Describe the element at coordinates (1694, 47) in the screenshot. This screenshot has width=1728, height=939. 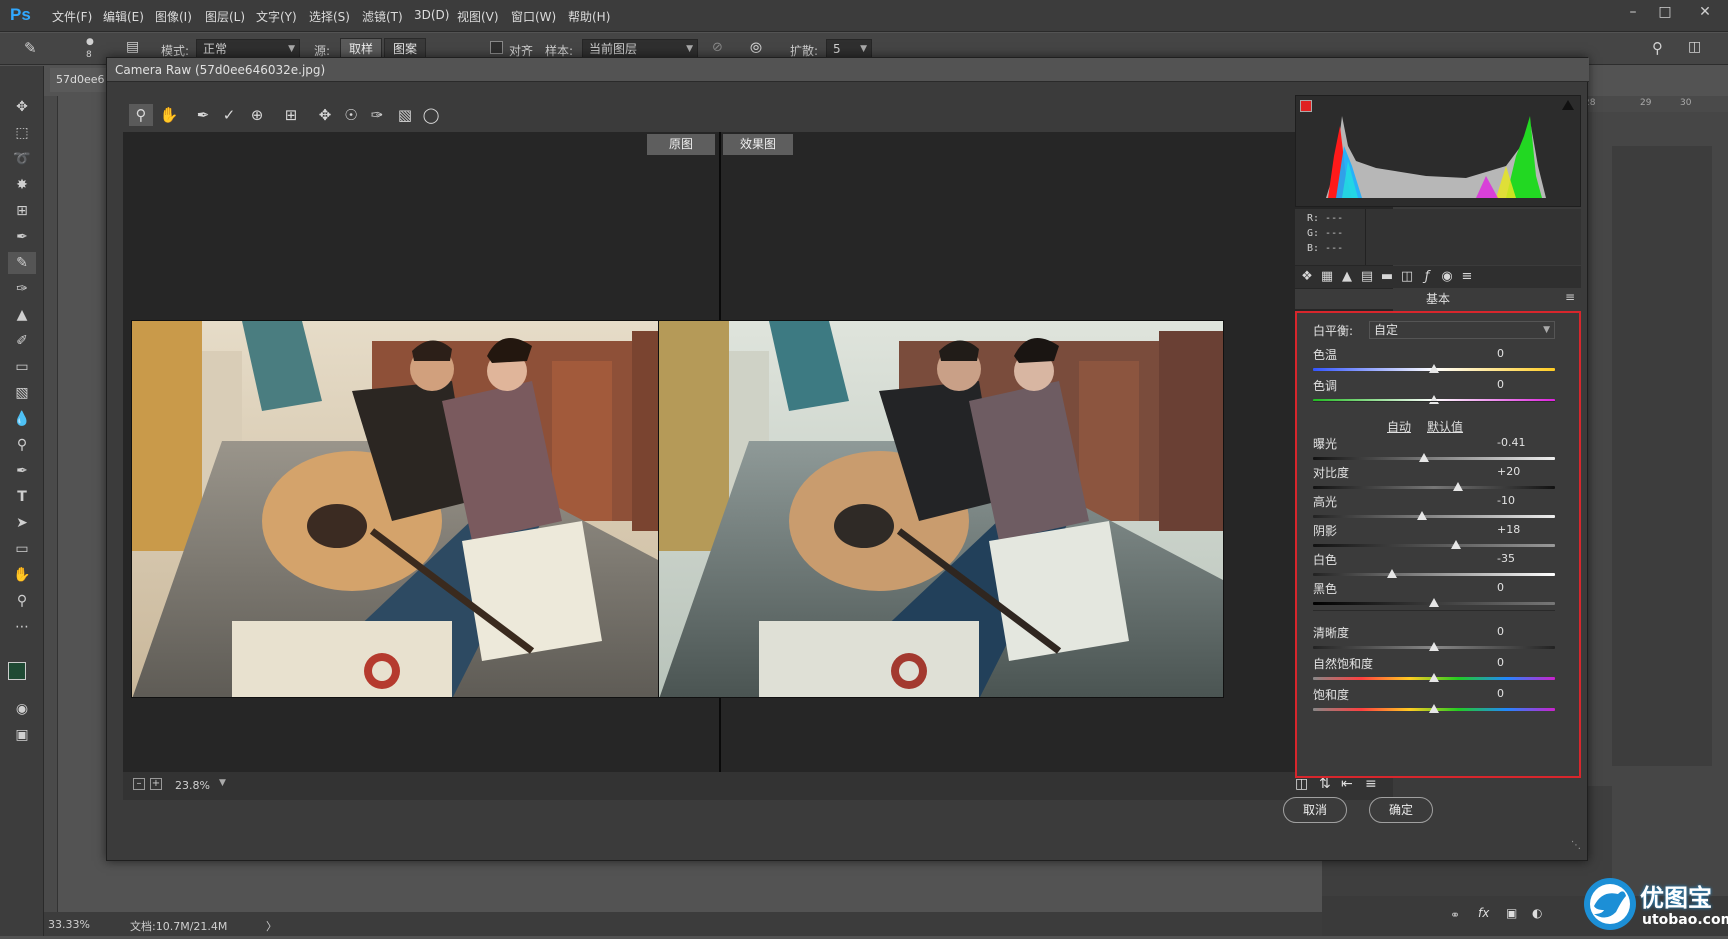
I see `workspace-icon: ◫` at that location.